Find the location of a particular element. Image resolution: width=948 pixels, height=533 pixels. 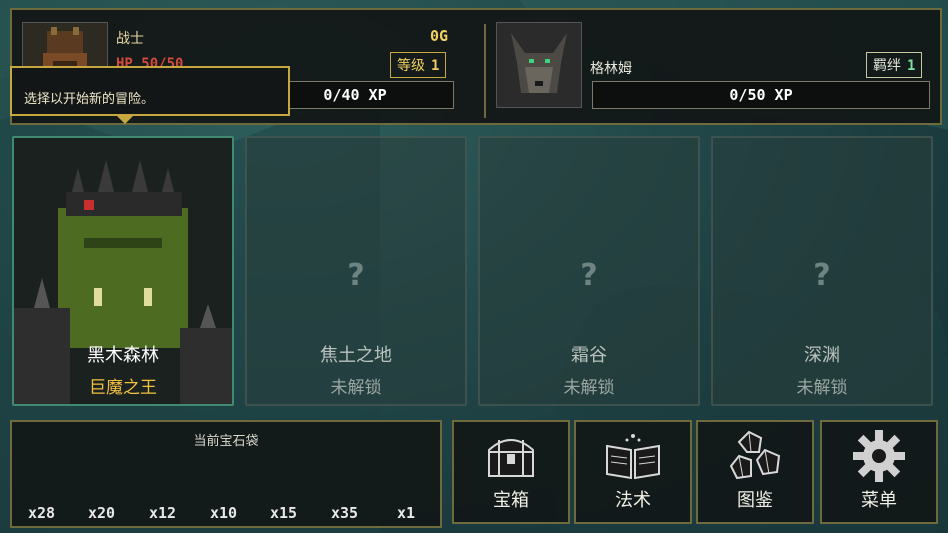

gem-count: x35 is located at coordinates (345, 513).